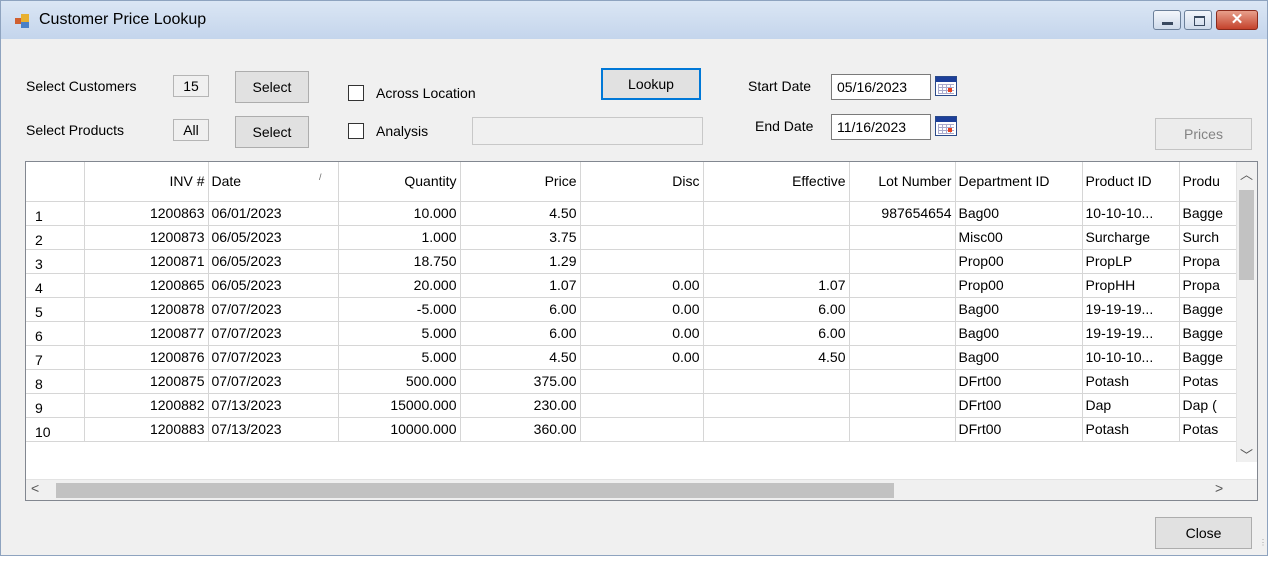 The height and width of the screenshot is (562, 1275). I want to click on inv-cell: 1200865, so click(146, 285).